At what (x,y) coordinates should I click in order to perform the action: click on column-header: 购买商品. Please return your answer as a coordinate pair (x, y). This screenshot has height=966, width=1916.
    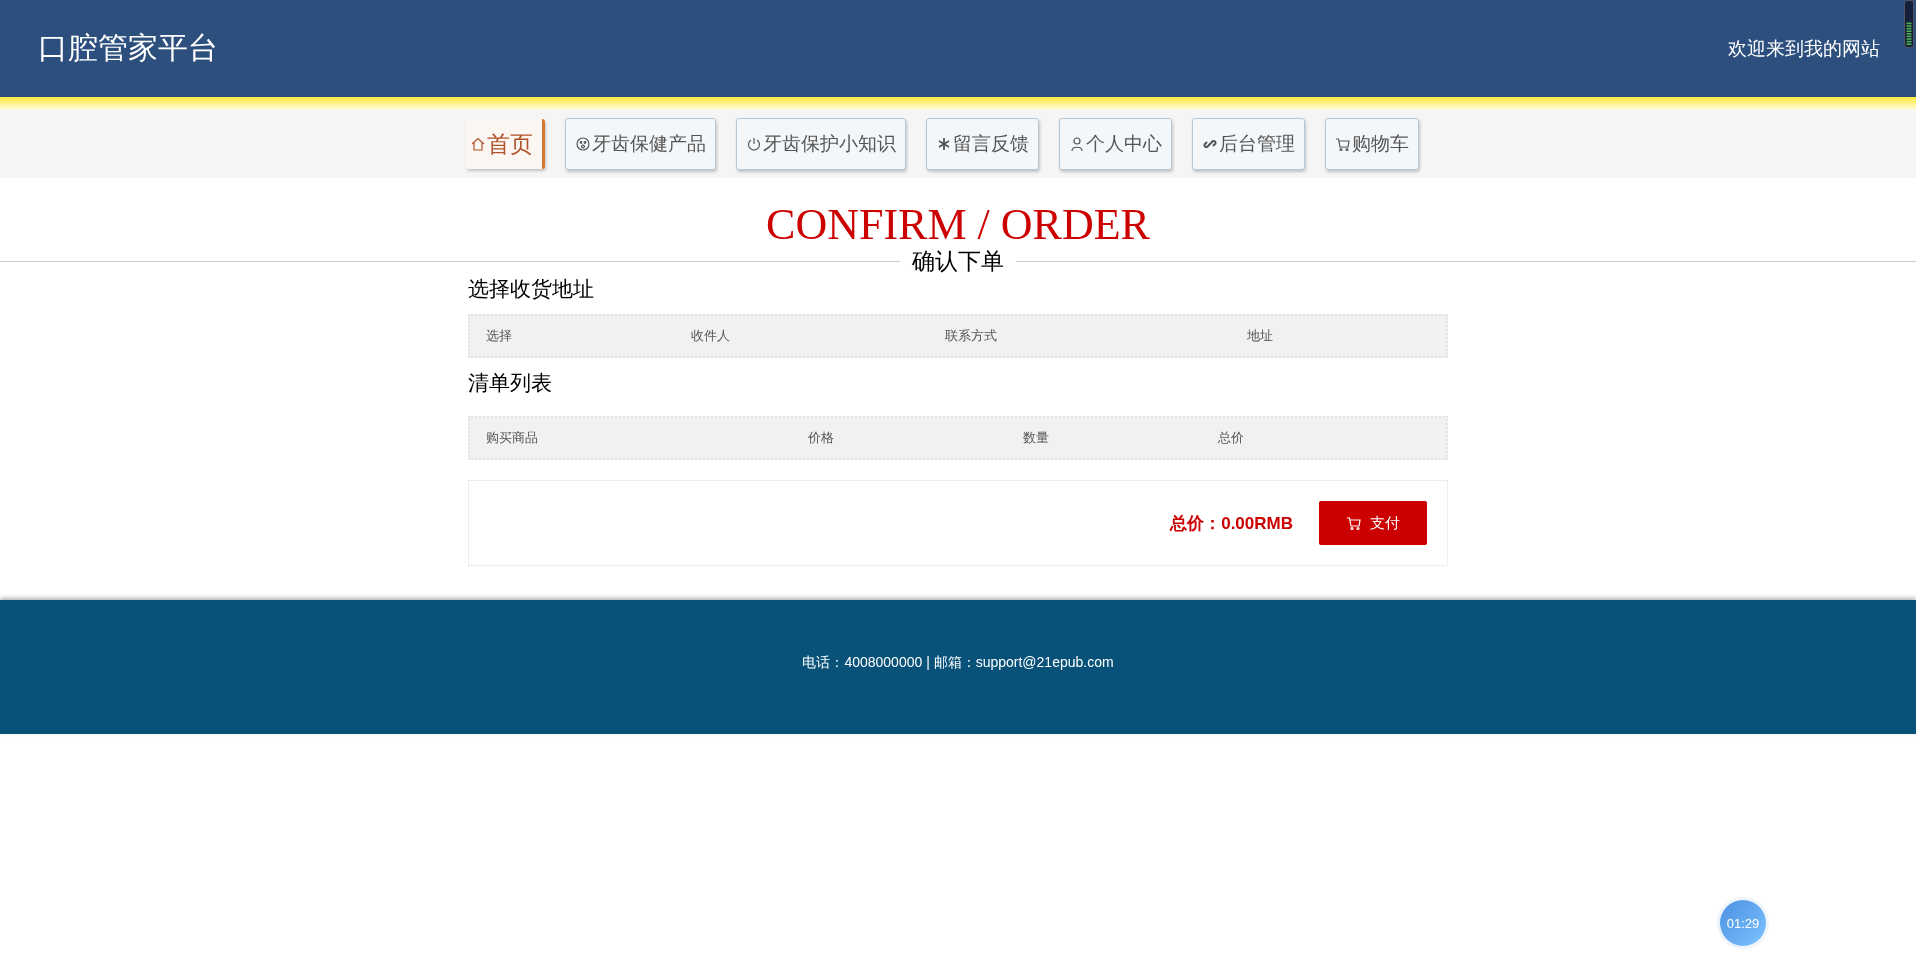
    Looking at the image, I should click on (512, 437).